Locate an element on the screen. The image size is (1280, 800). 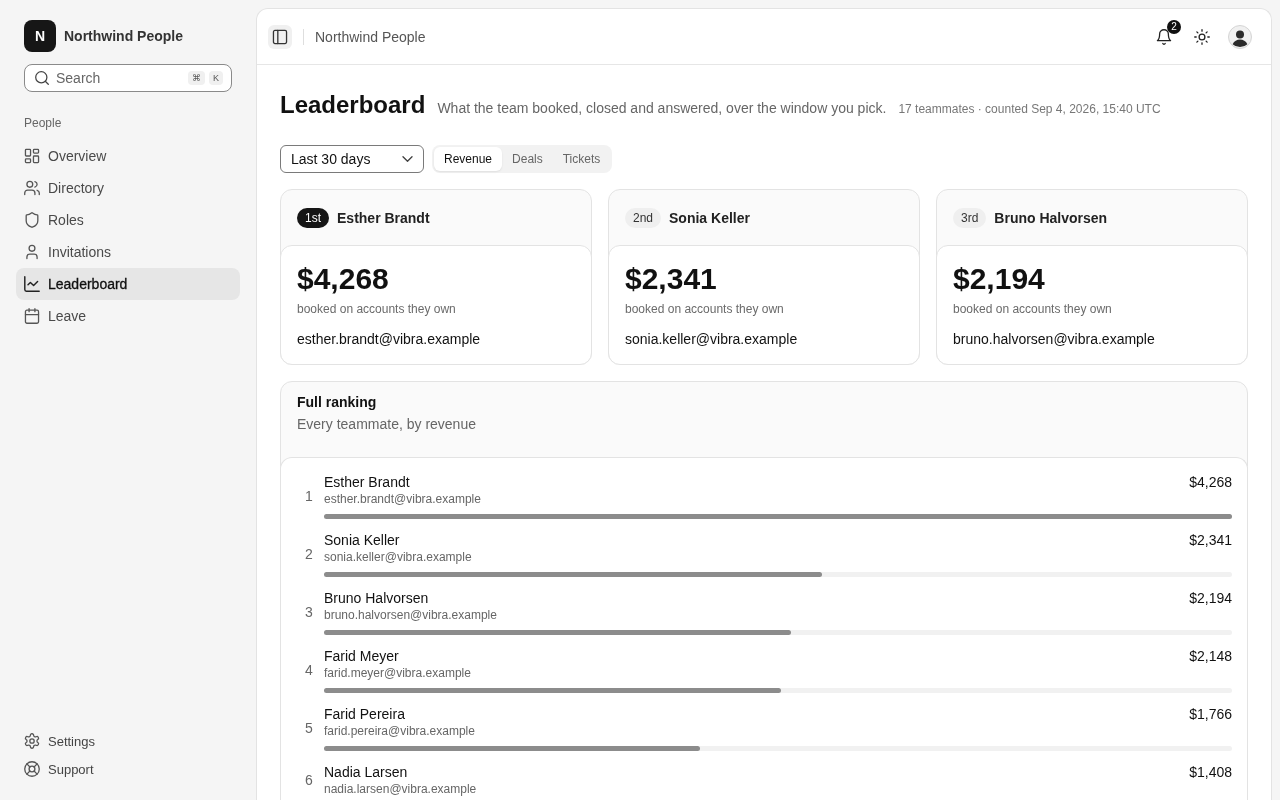
sun-icon is located at coordinates (1202, 36).